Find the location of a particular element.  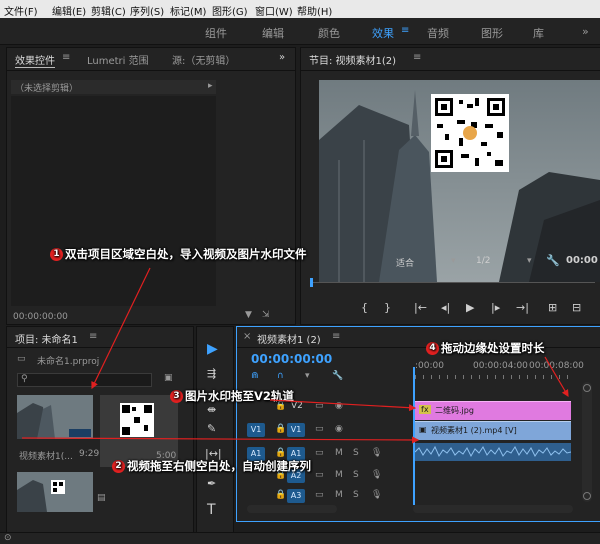

status-icon: ⊙ is located at coordinates (8, 538).